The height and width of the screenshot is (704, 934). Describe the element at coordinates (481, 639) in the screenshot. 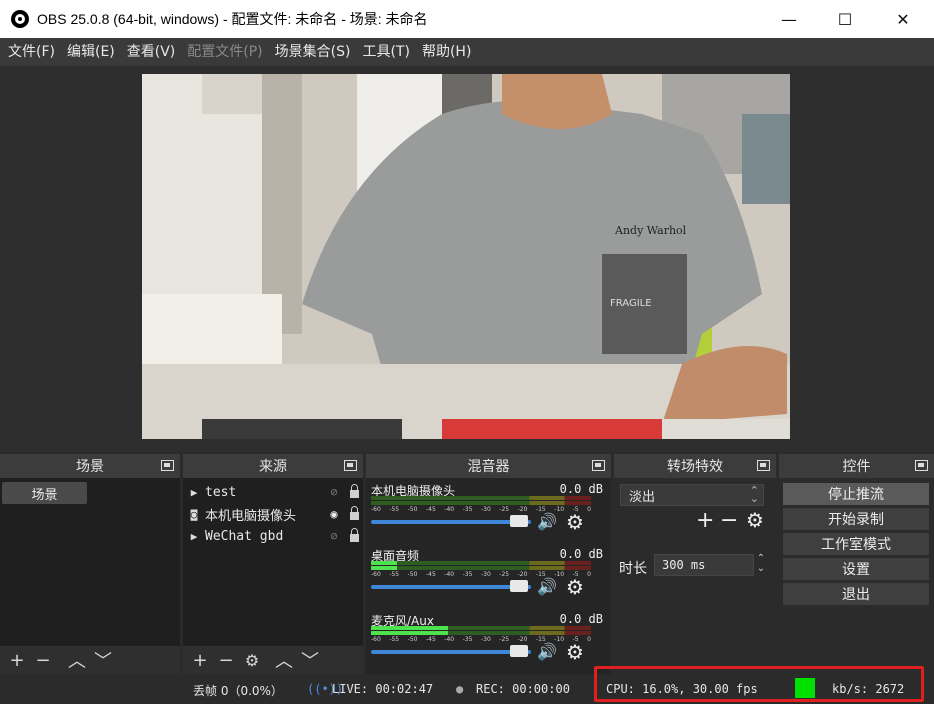

I see `meter-scale: -60 -55 -50 -45 -40 -35 -30 -25 -20 -15 -10 -5 0` at that location.